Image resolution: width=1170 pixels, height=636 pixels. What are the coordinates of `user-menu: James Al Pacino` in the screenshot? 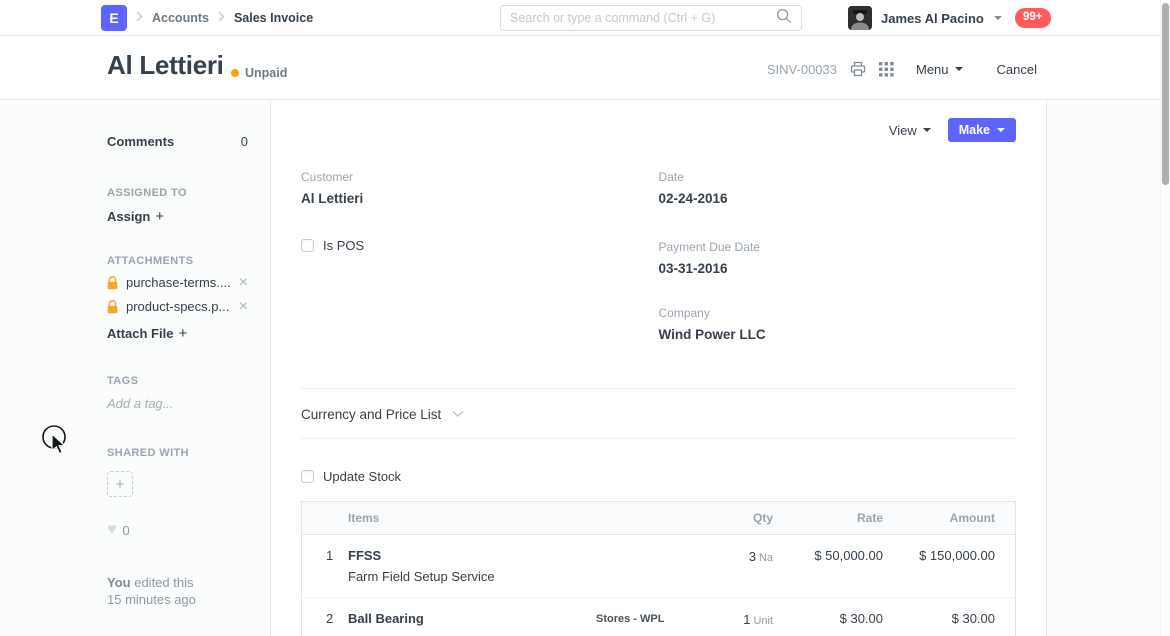 It's located at (925, 18).